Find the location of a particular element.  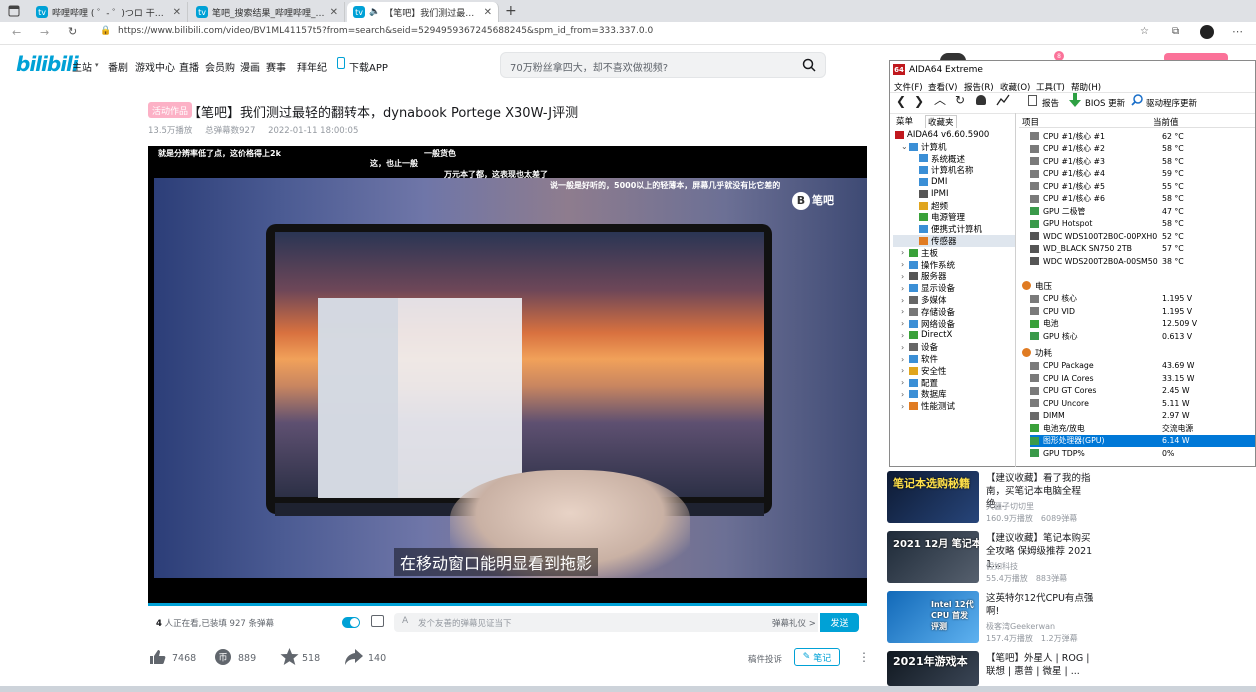

toolbar-chart-icon is located at coordinates (1003, 100).